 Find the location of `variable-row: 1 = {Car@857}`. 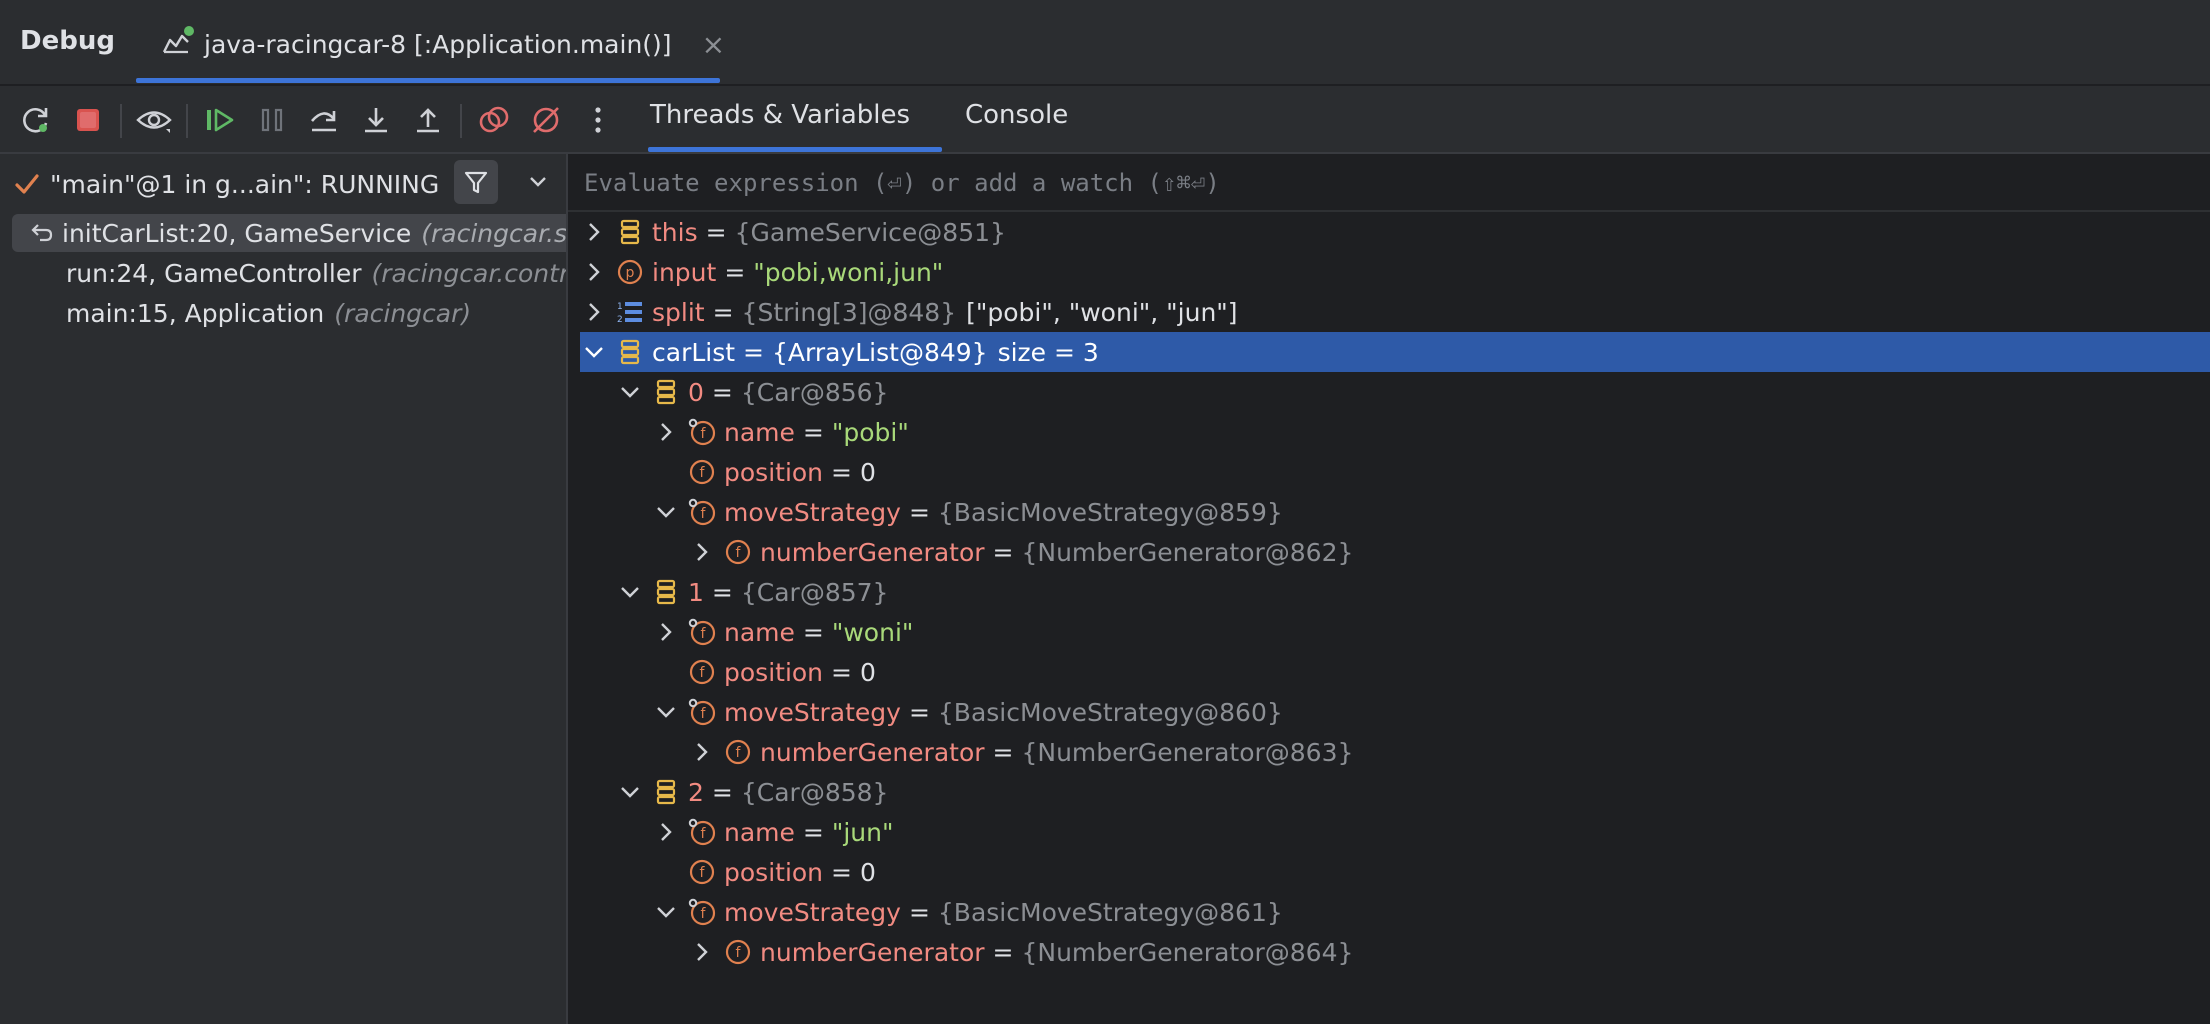

variable-row: 1 = {Car@857} is located at coordinates (752, 592).